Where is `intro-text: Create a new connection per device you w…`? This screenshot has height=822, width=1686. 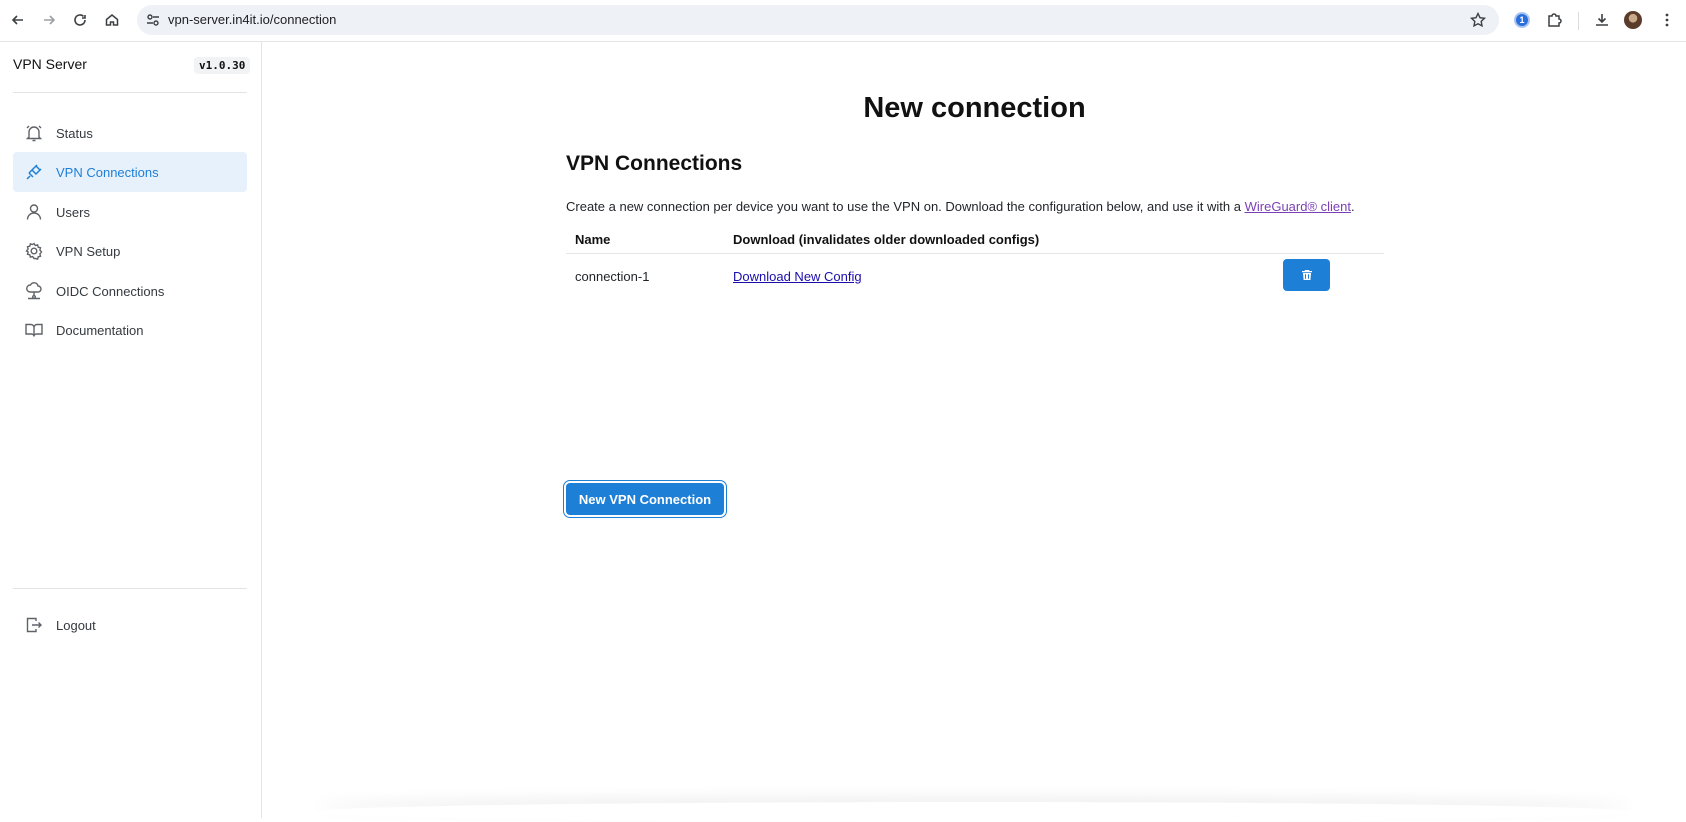 intro-text: Create a new connection per device you w… is located at coordinates (960, 206).